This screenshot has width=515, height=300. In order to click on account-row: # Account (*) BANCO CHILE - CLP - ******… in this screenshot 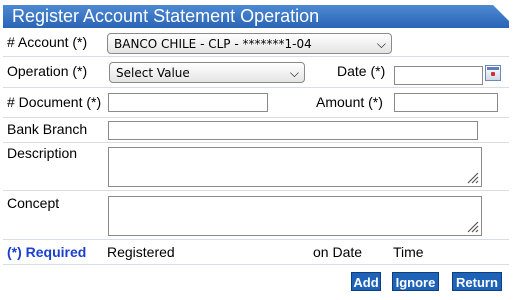, I will do `click(256, 42)`.